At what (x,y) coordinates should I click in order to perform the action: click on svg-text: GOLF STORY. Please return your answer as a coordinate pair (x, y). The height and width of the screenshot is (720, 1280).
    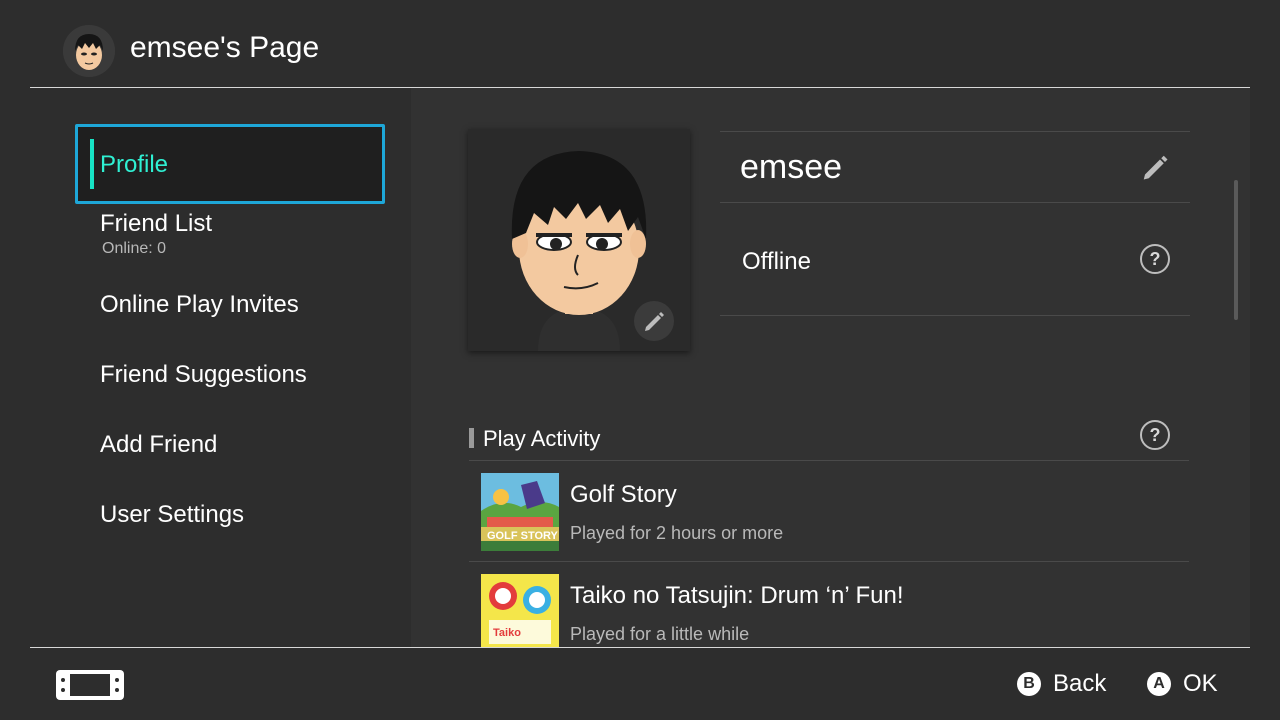
    Looking at the image, I should click on (523, 536).